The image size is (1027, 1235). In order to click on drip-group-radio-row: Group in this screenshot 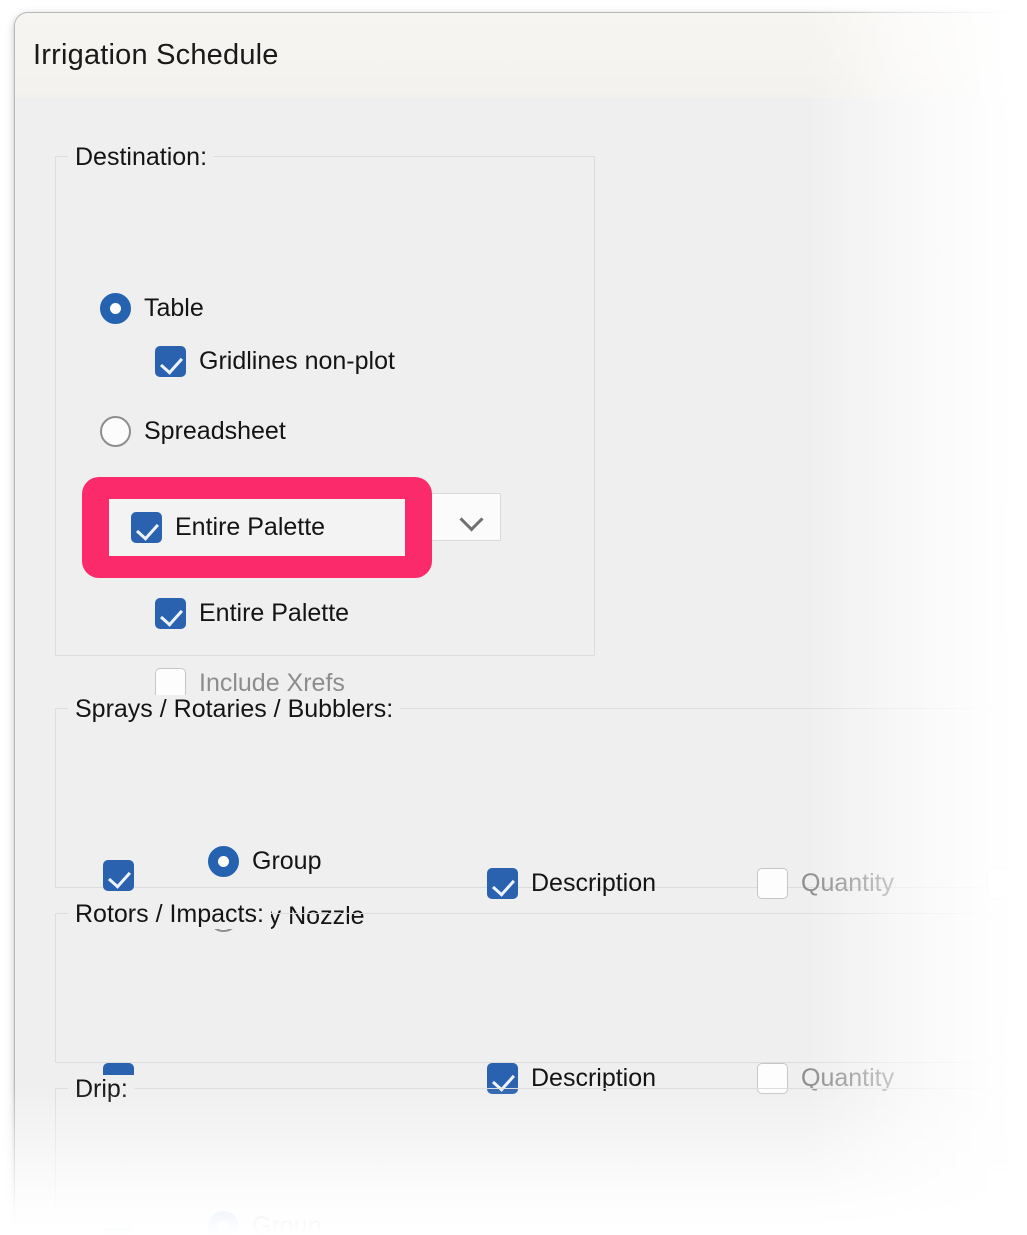, I will do `click(264, 1223)`.